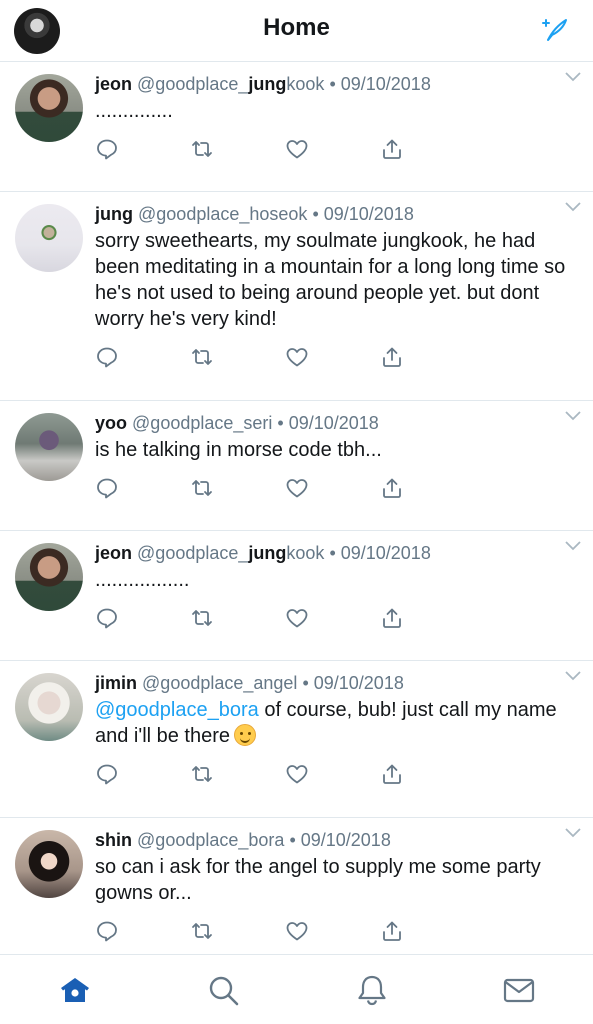 The image size is (593, 1024). Describe the element at coordinates (296, 27) in the screenshot. I see `page-title: Home` at that location.